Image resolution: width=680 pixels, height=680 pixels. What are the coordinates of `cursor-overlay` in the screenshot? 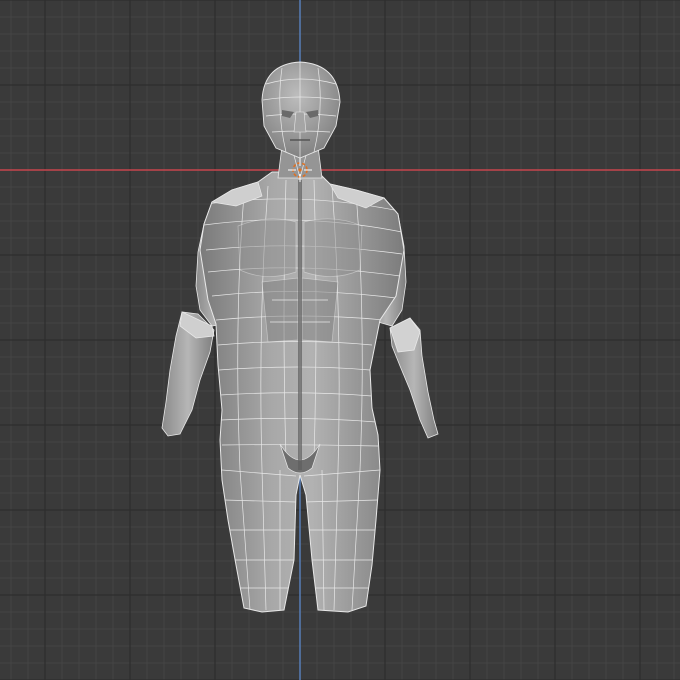 It's located at (300, 170).